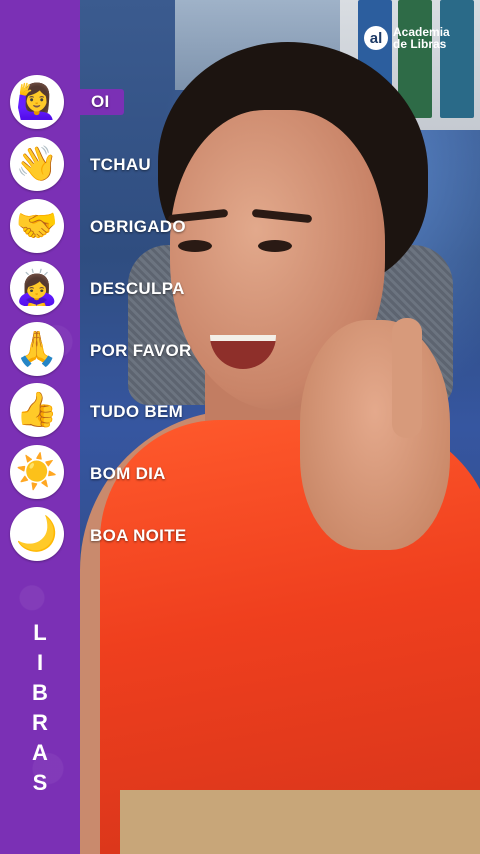 The image size is (480, 854). I want to click on title-letter: R, so click(40, 722).